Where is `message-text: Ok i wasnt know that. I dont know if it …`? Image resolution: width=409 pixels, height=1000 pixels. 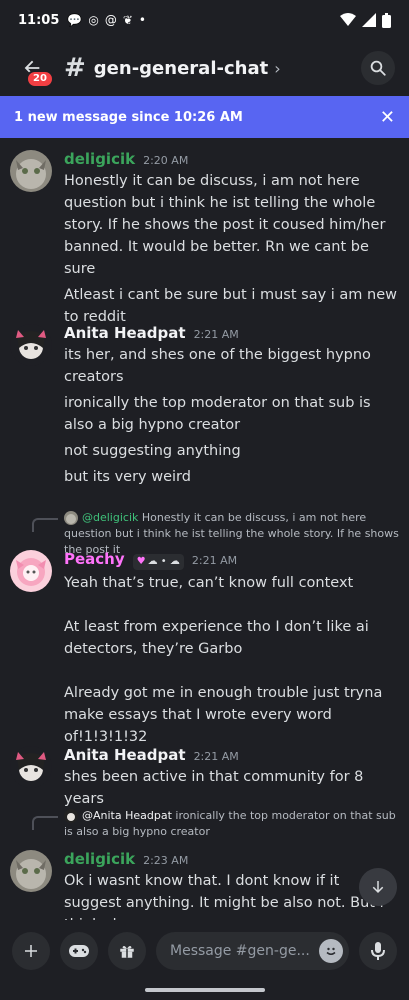
message-text: Ok i wasnt know that. I dont know if it … is located at coordinates (224, 896).